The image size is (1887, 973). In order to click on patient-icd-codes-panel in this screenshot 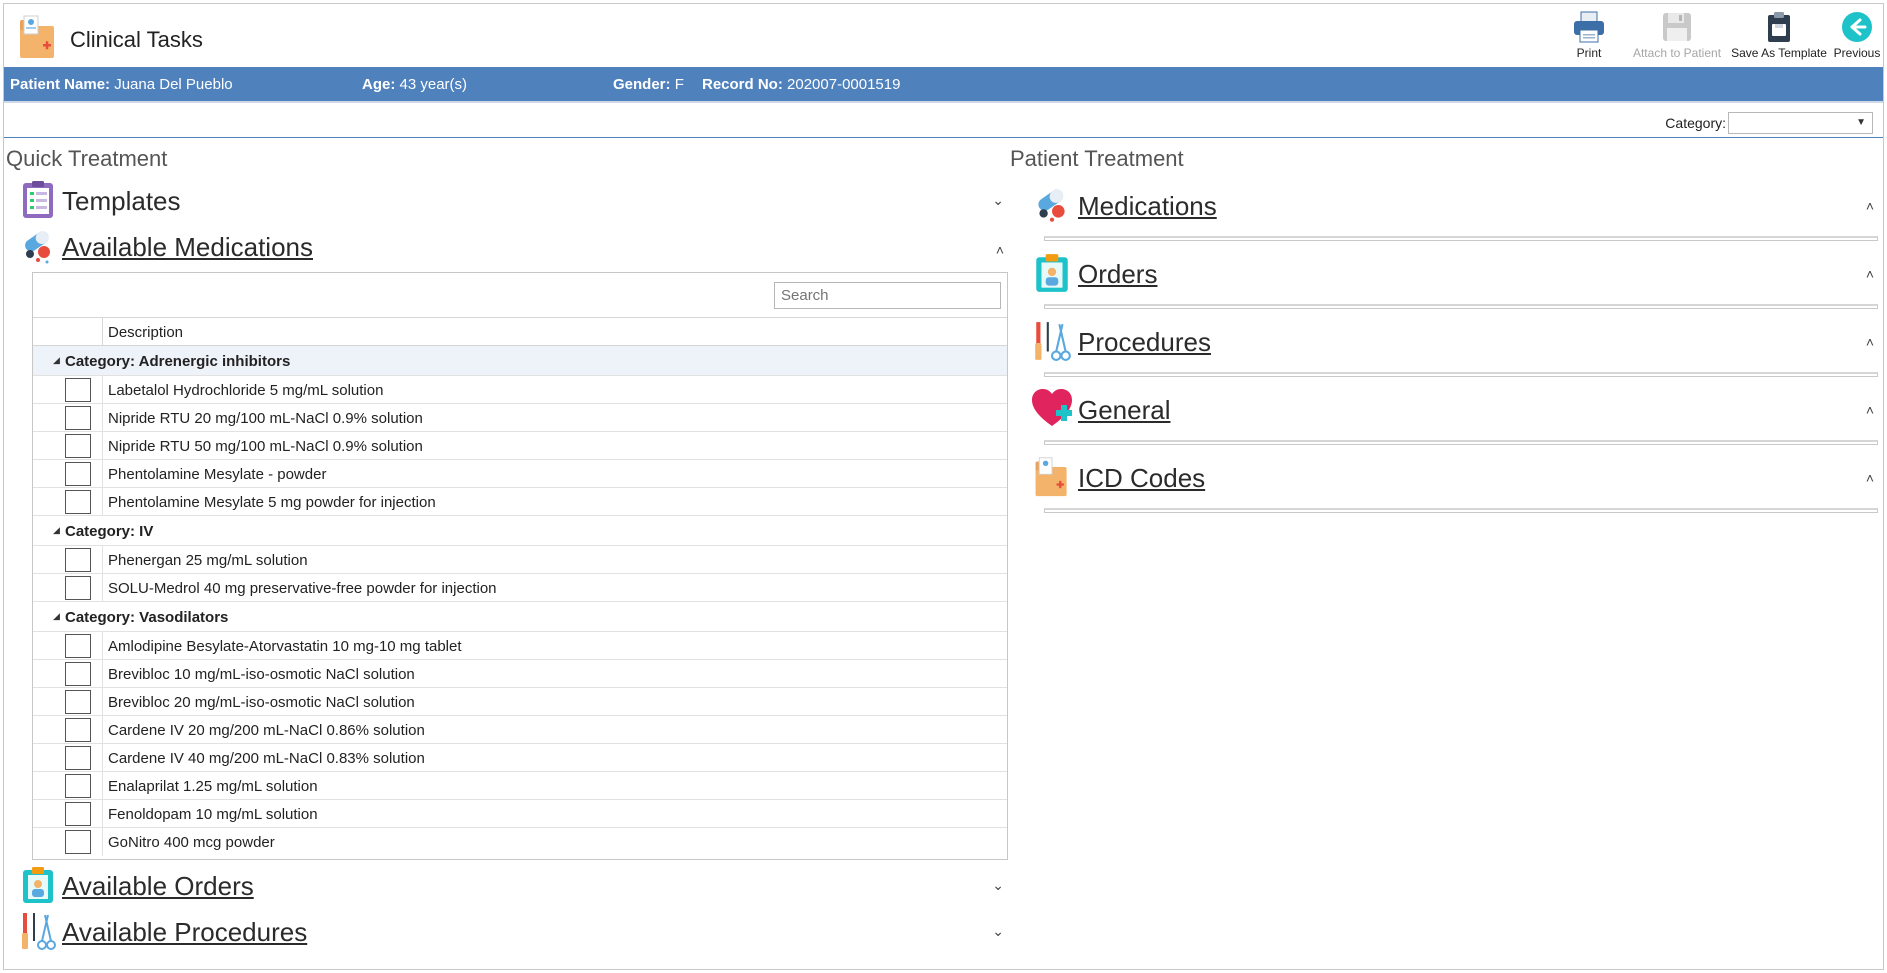, I will do `click(1461, 510)`.